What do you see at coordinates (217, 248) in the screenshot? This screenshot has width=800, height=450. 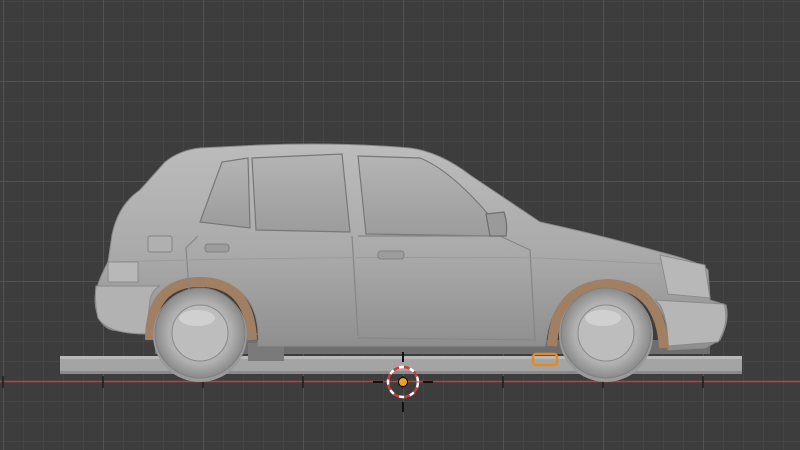 I see `rear-door-handle` at bounding box center [217, 248].